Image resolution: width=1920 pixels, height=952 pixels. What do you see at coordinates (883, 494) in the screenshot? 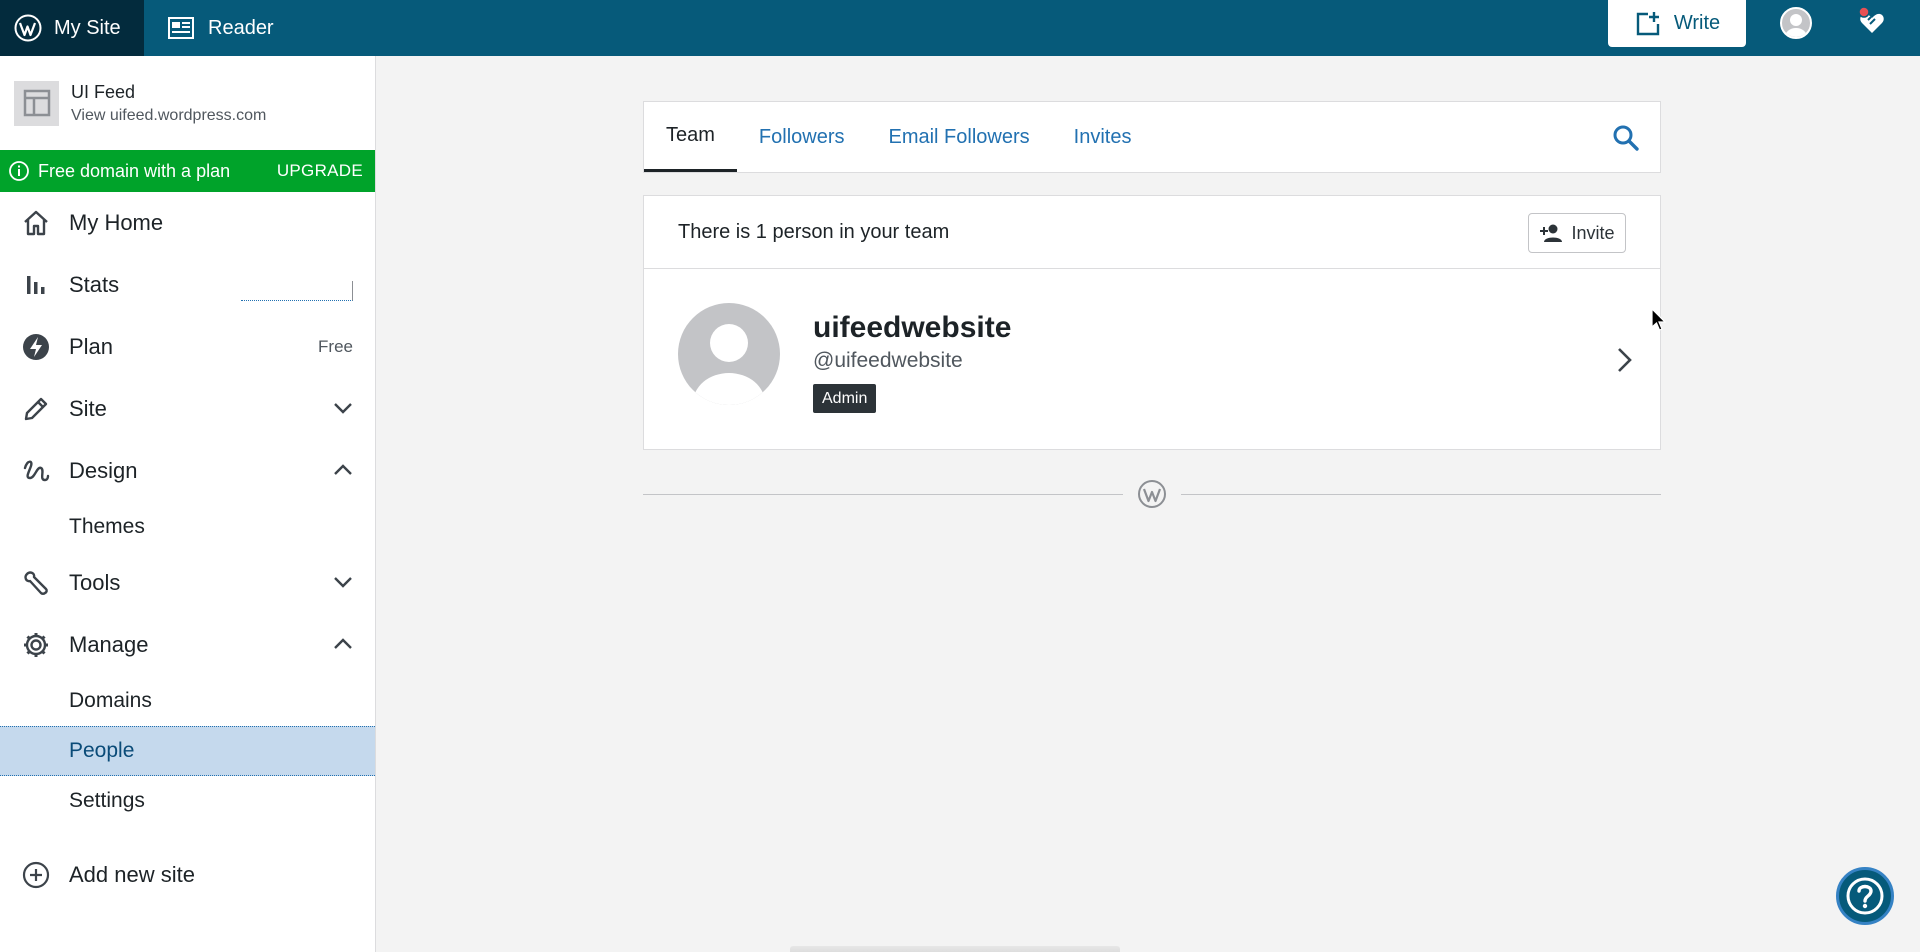
I see `divider-line-left` at bounding box center [883, 494].